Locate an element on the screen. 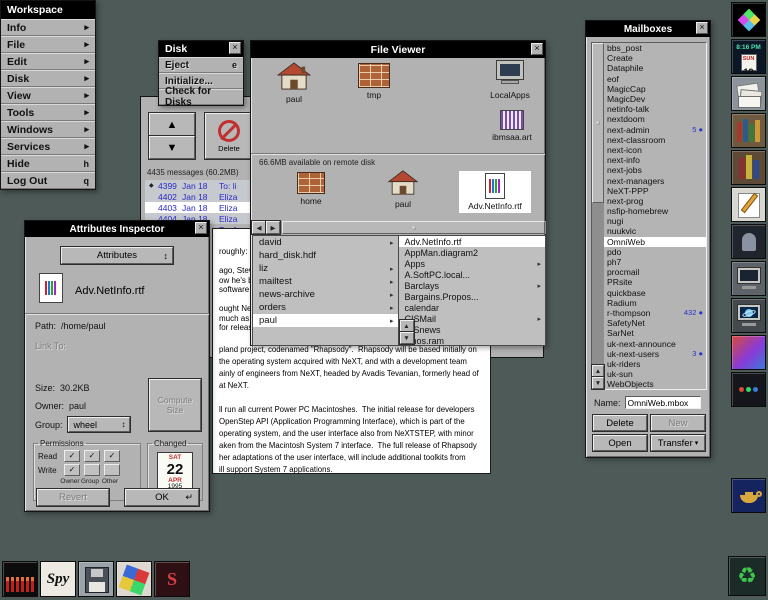  dock-icon-terminal is located at coordinates (748, 278).